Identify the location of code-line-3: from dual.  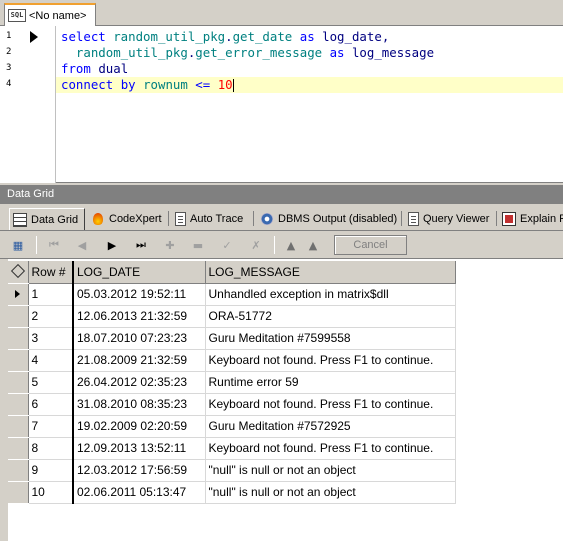
(94, 69).